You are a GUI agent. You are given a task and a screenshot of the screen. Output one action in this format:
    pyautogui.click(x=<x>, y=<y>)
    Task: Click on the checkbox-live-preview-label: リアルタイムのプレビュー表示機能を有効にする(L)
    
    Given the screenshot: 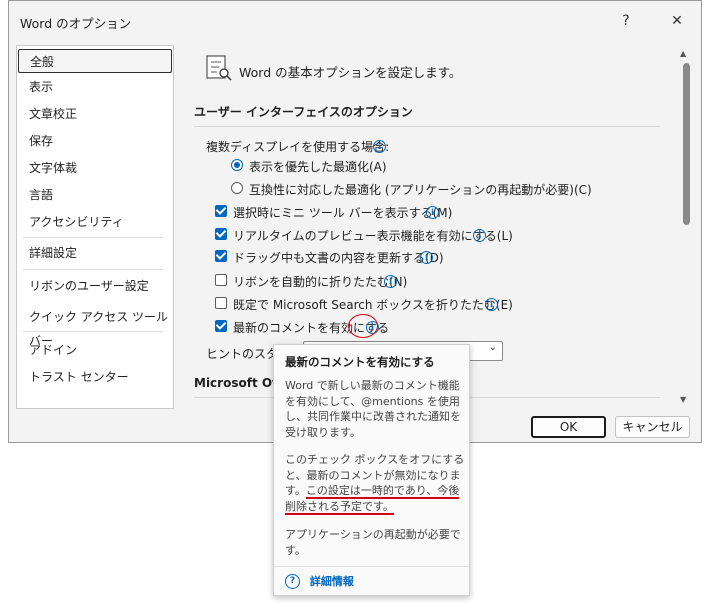 What is the action you would take?
    pyautogui.click(x=373, y=235)
    